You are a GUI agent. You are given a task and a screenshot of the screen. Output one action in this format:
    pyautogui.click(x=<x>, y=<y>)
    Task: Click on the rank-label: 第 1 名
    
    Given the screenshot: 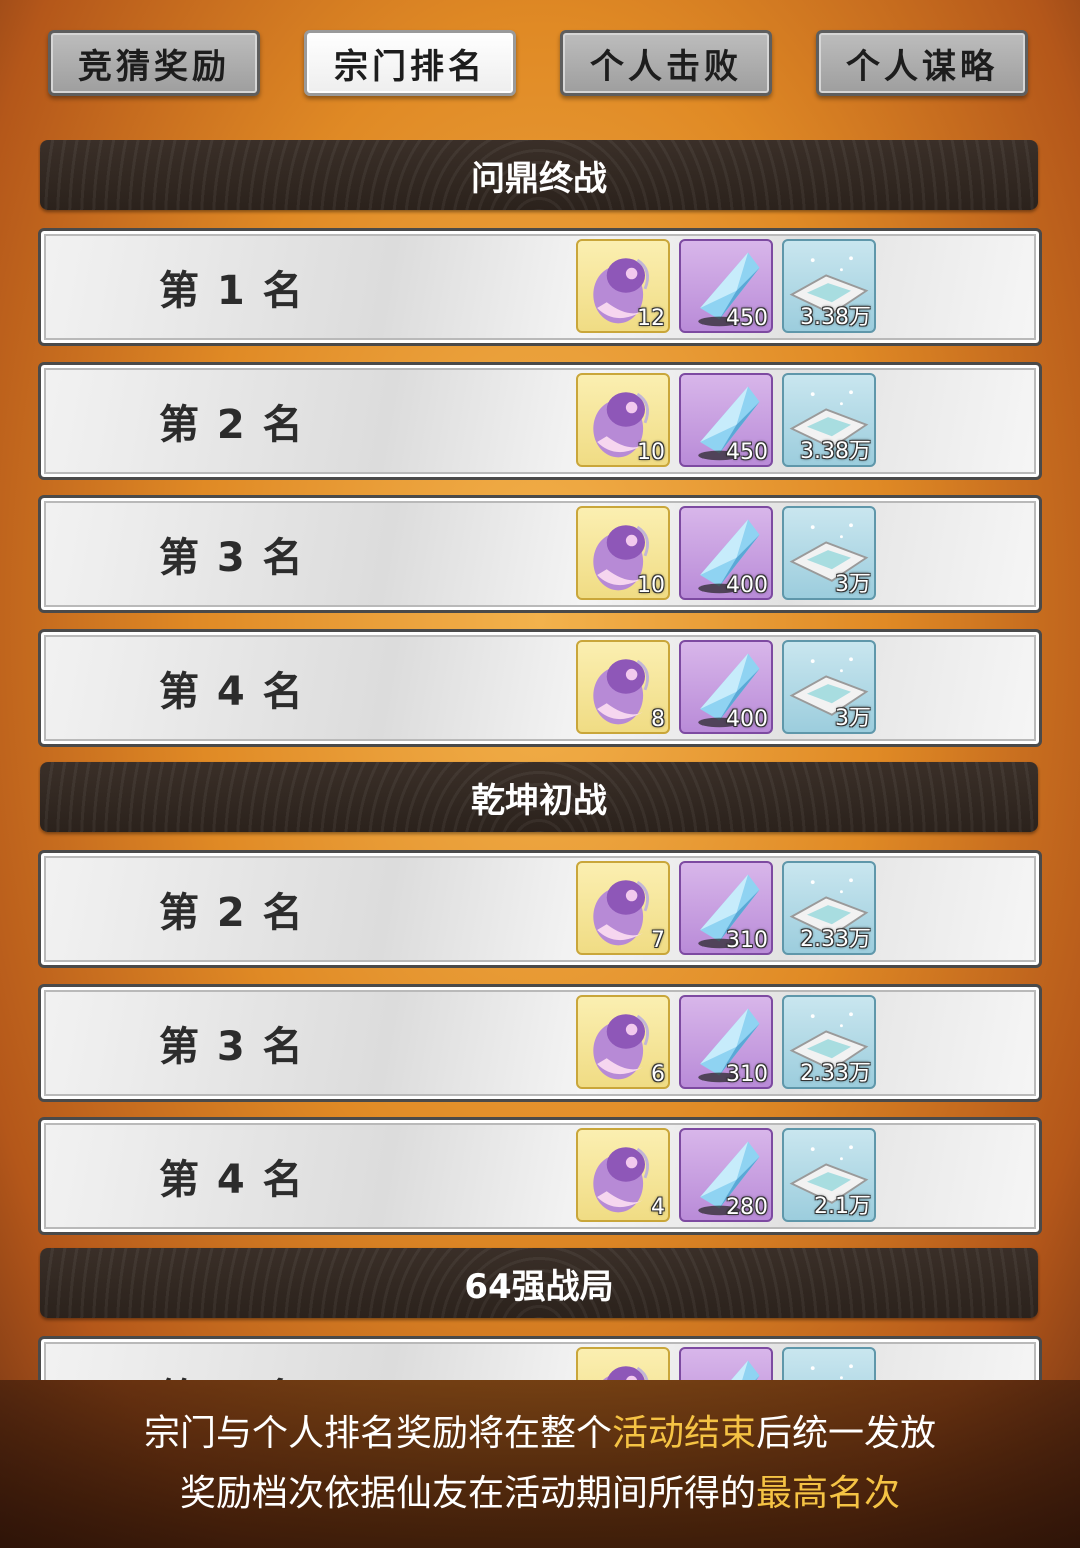 What is the action you would take?
    pyautogui.click(x=232, y=291)
    